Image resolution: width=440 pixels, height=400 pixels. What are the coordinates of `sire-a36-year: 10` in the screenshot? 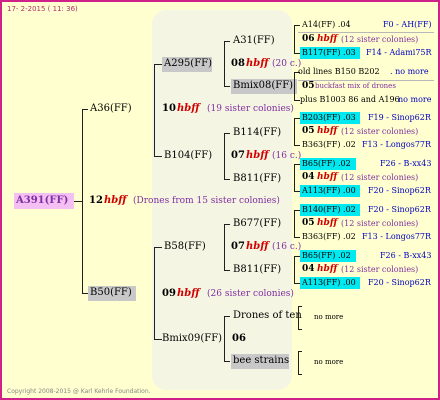 It's located at (169, 108).